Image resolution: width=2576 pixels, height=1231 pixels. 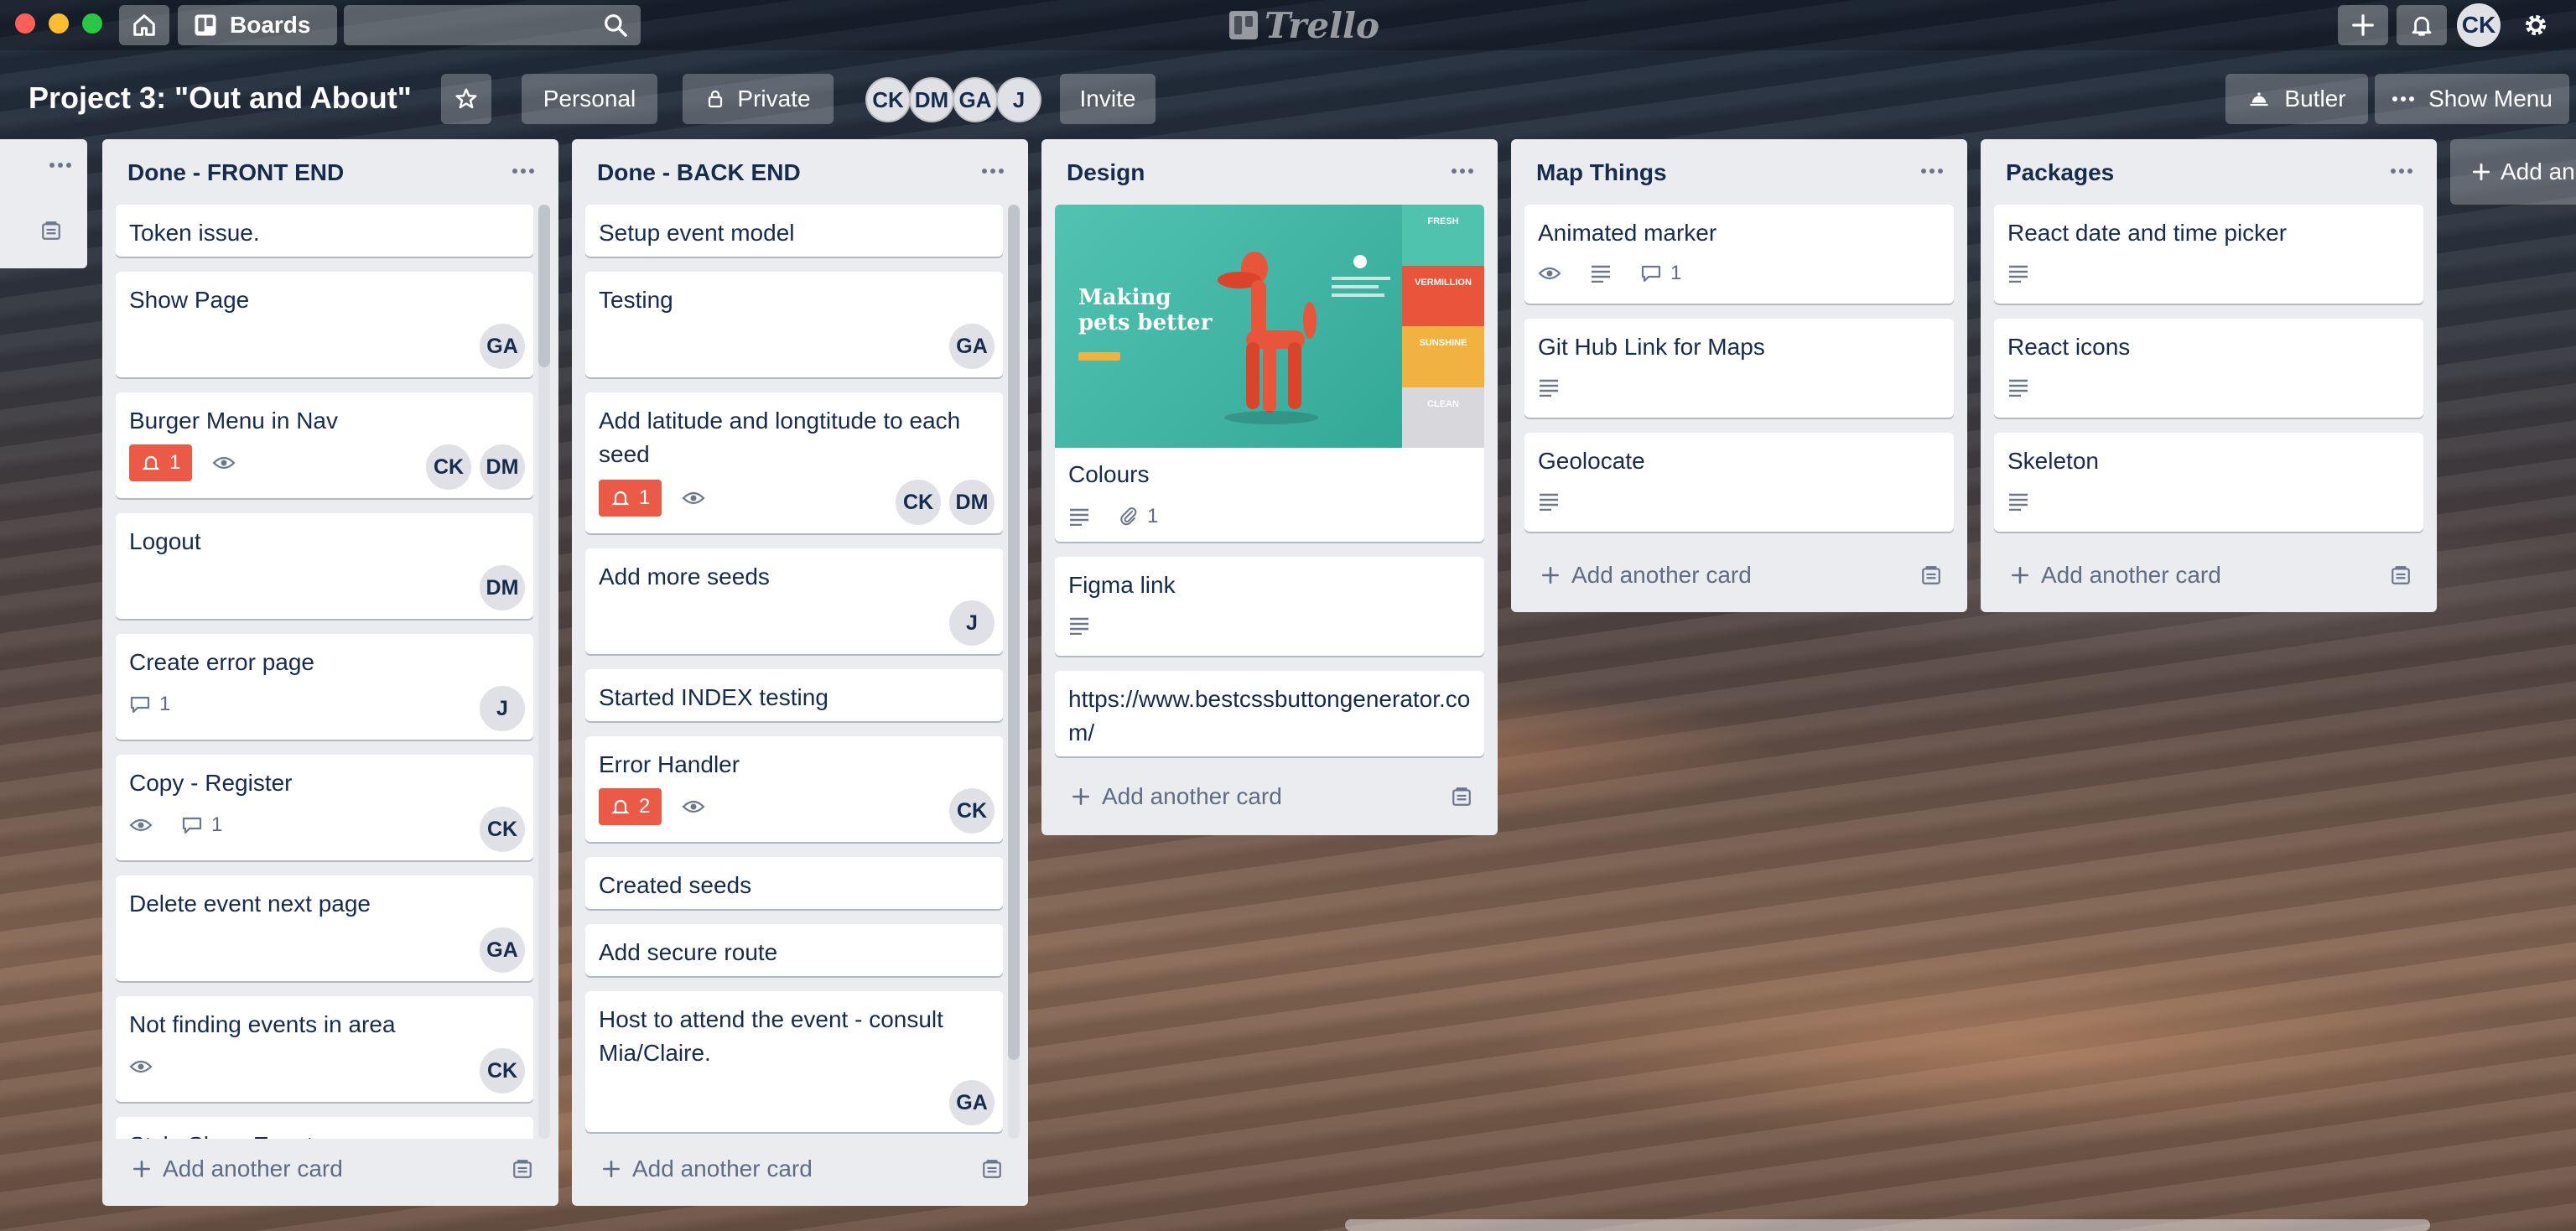 What do you see at coordinates (794, 324) in the screenshot?
I see `card: Testing GA` at bounding box center [794, 324].